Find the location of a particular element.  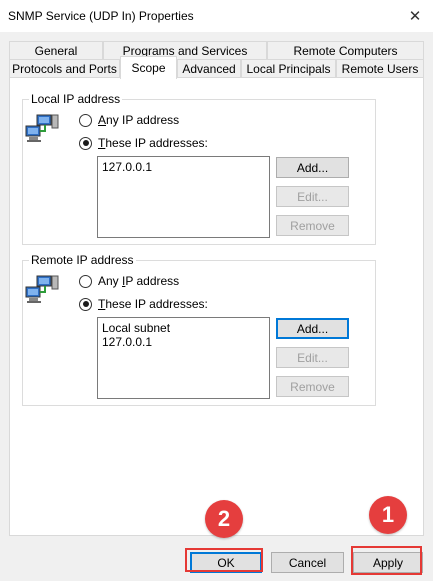

local-these-ip-label: These IP addresses: is located at coordinates (153, 143).